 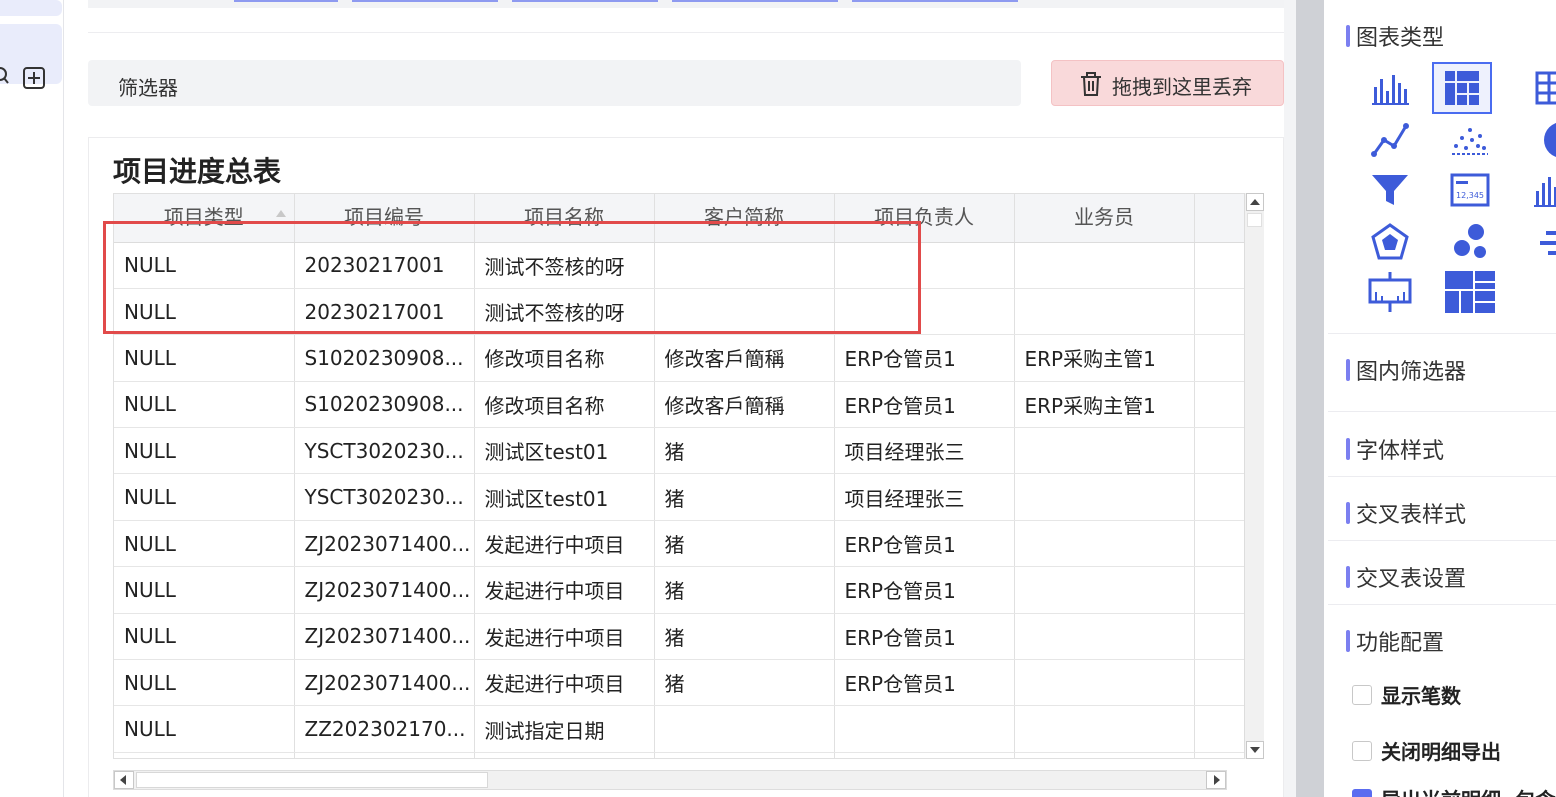 What do you see at coordinates (744, 218) in the screenshot?
I see `column-header-customer: 客户简称` at bounding box center [744, 218].